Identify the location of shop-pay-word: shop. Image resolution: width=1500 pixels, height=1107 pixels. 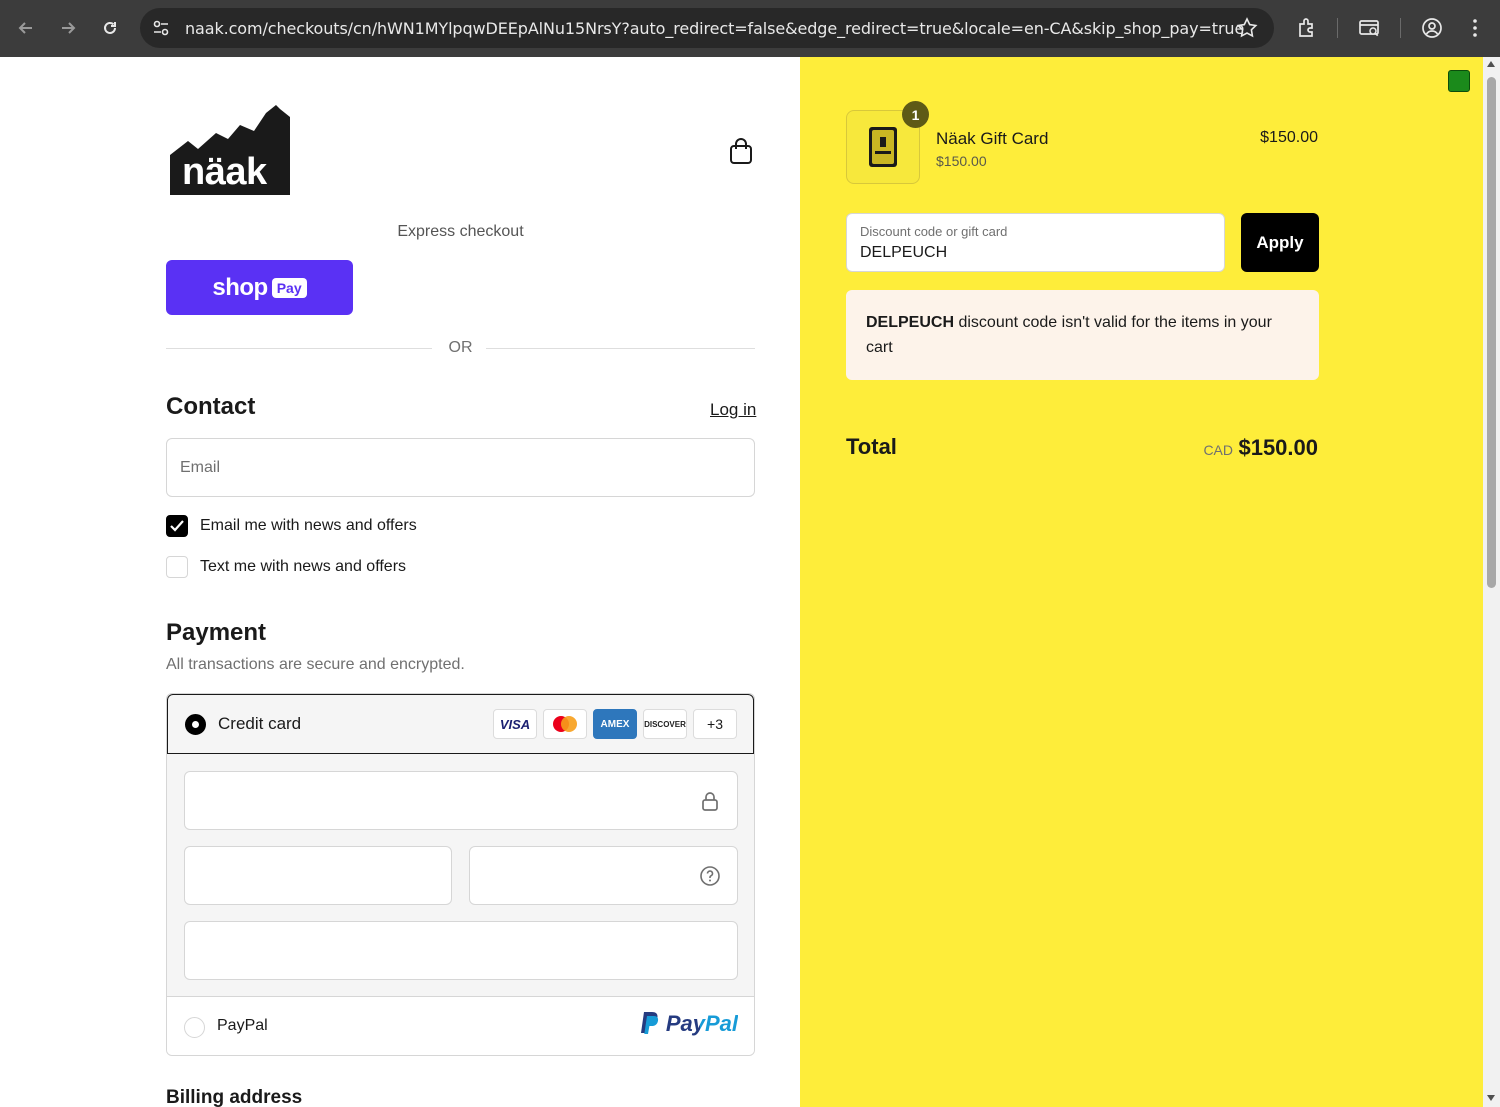
(240, 287).